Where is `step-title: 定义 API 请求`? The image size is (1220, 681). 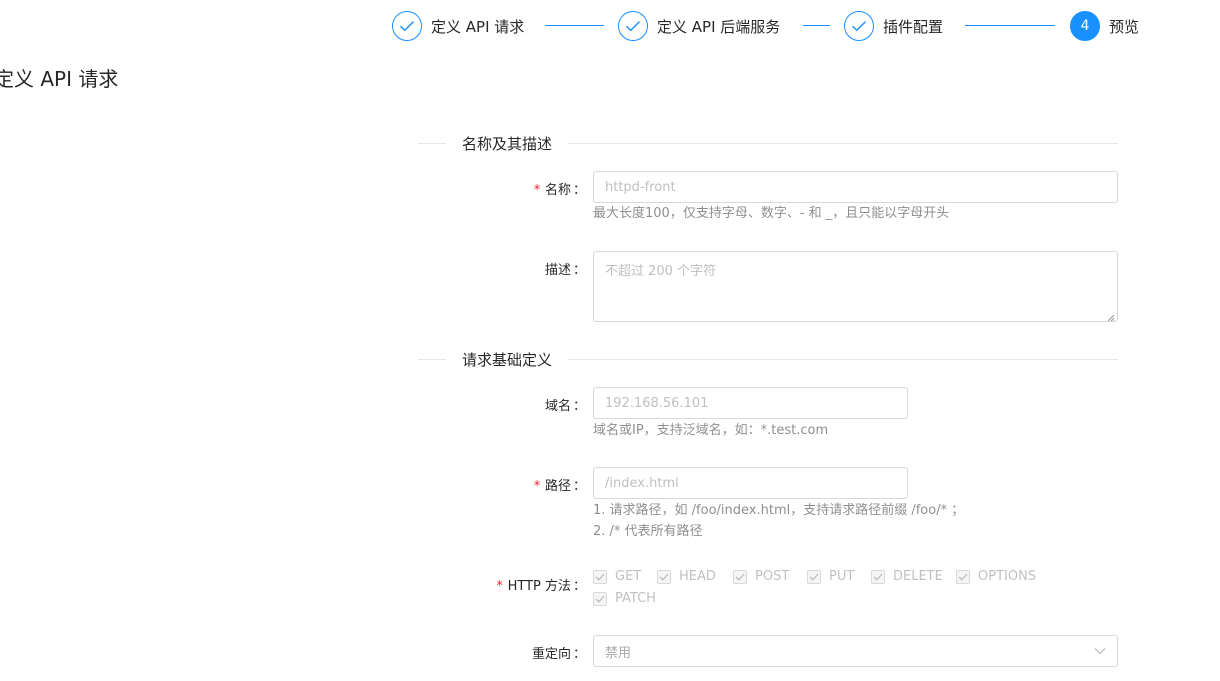
step-title: 定义 API 请求 is located at coordinates (478, 26).